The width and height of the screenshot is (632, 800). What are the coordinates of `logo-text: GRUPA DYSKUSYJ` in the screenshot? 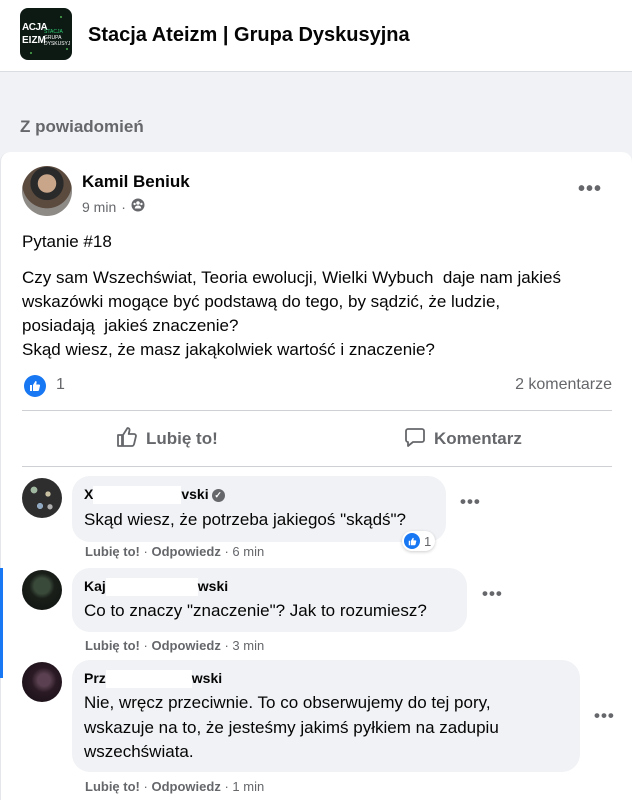 It's located at (57, 41).